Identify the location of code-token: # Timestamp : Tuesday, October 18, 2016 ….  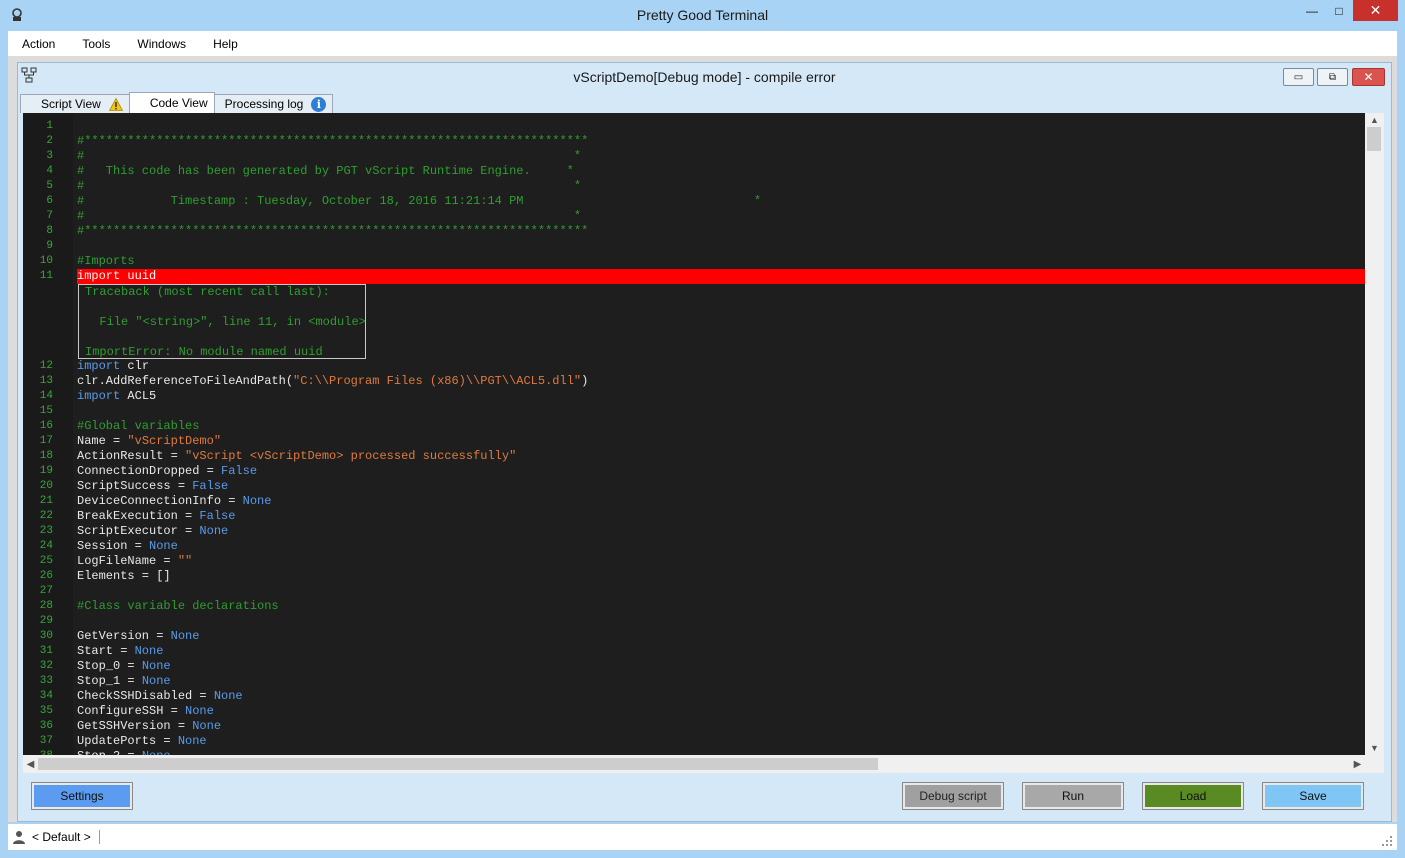
(419, 201).